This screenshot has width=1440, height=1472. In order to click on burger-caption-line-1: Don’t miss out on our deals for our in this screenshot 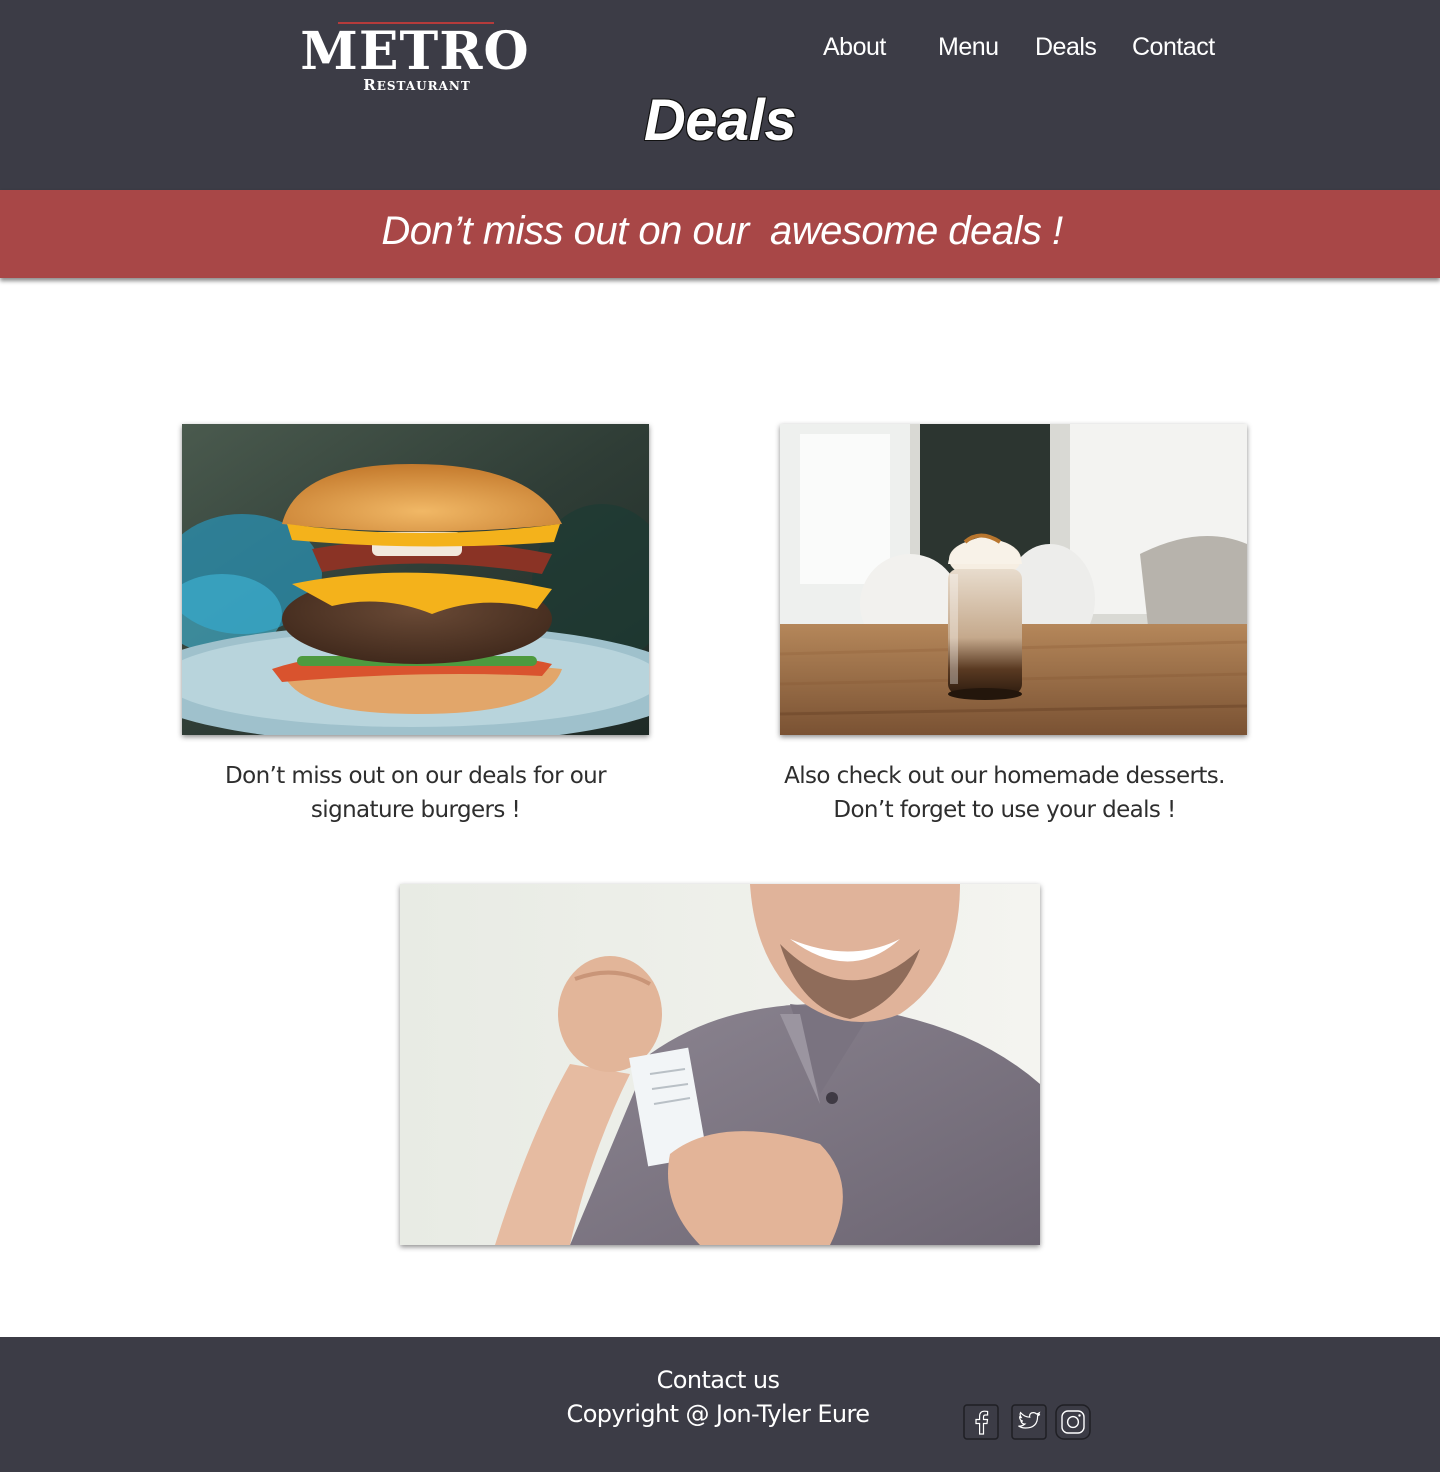, I will do `click(416, 776)`.